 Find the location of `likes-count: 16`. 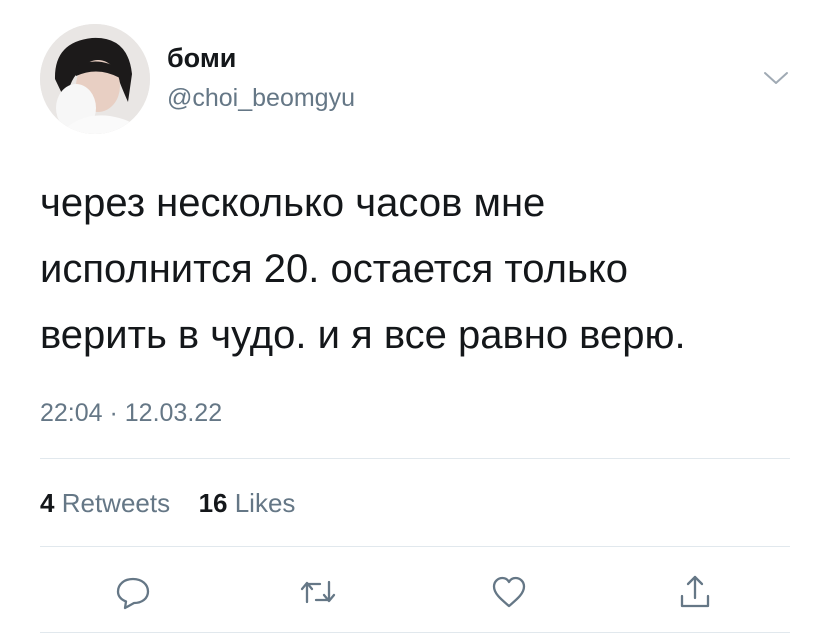

likes-count: 16 is located at coordinates (213, 503).